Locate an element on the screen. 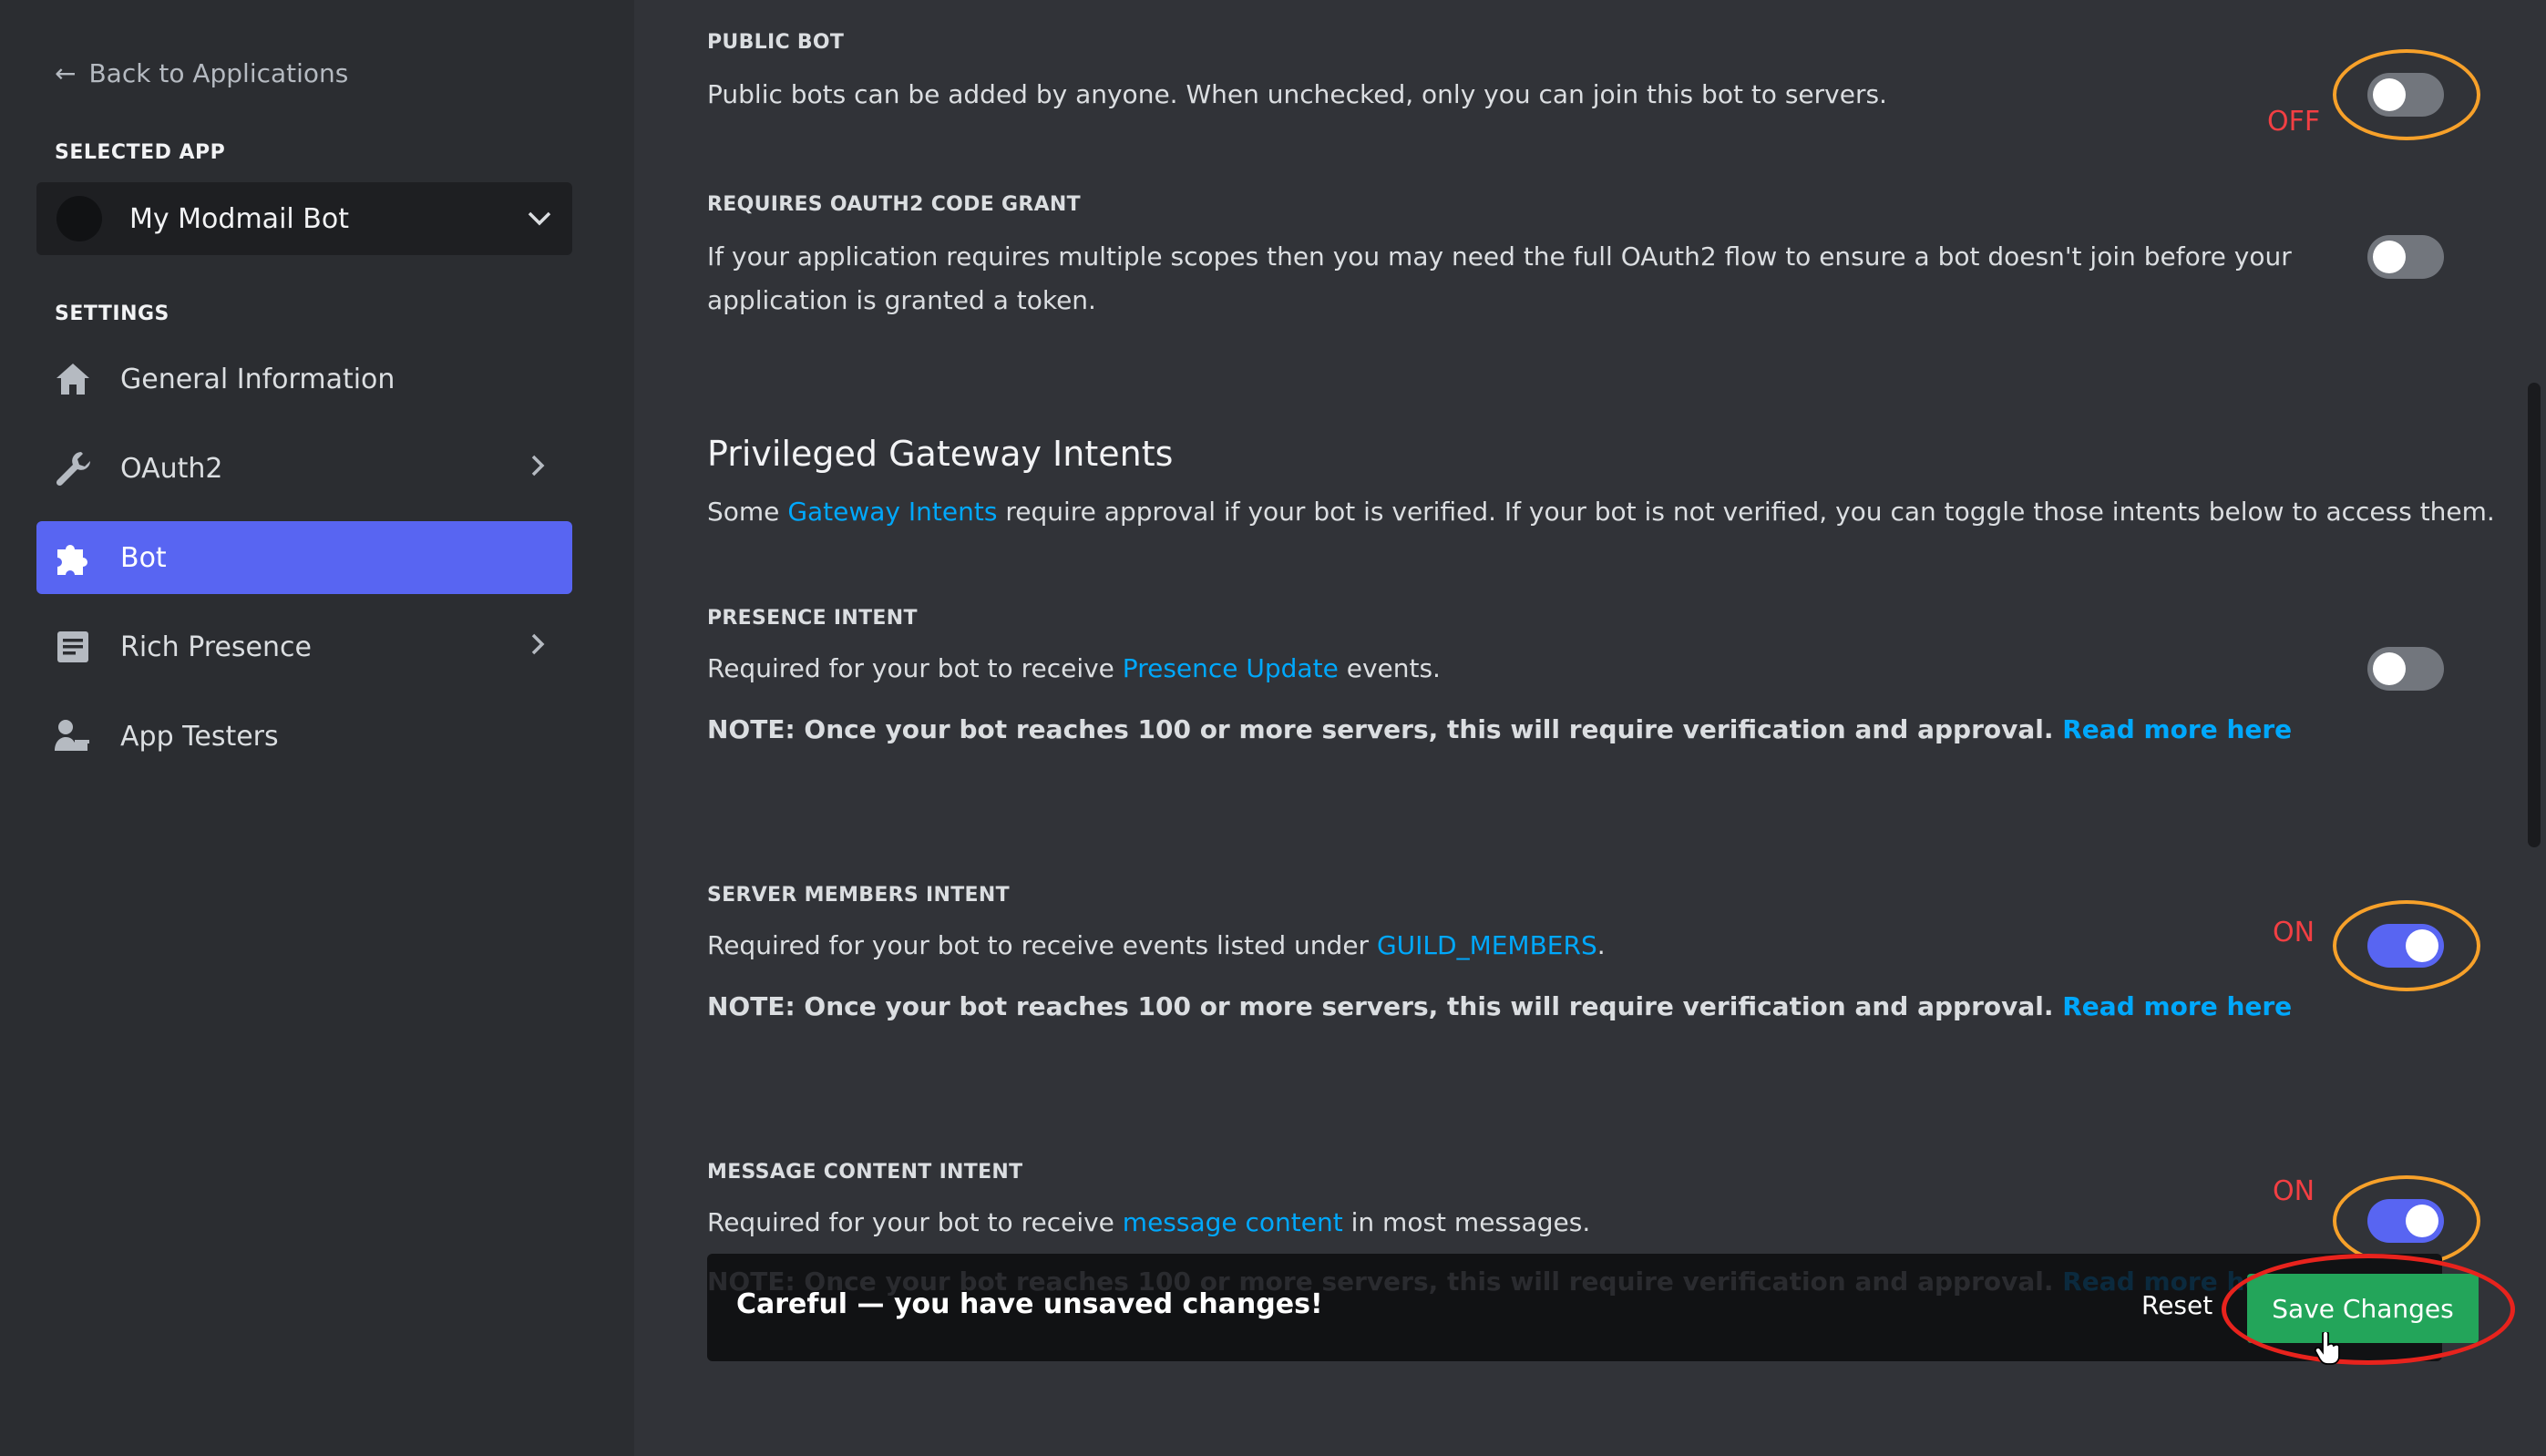 The height and width of the screenshot is (1456, 2546). unsaved-changes-message: Careful — you have unsaved changes! is located at coordinates (1029, 1304).